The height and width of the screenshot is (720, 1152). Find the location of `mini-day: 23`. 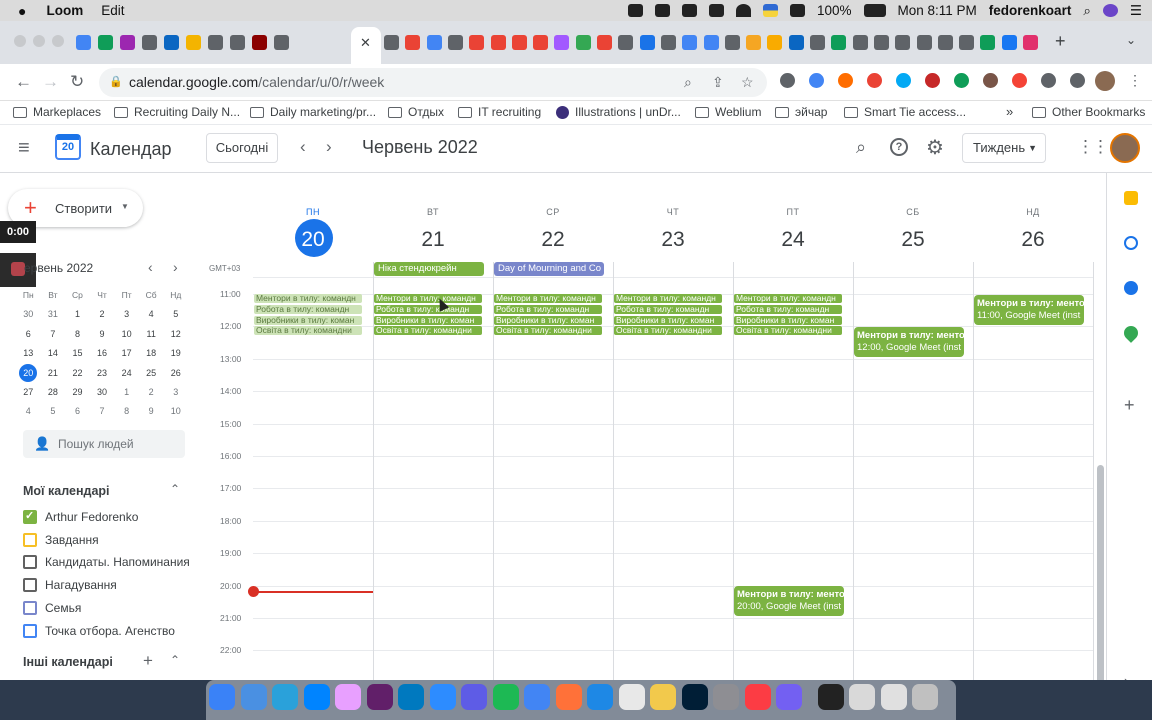

mini-day: 23 is located at coordinates (102, 373).